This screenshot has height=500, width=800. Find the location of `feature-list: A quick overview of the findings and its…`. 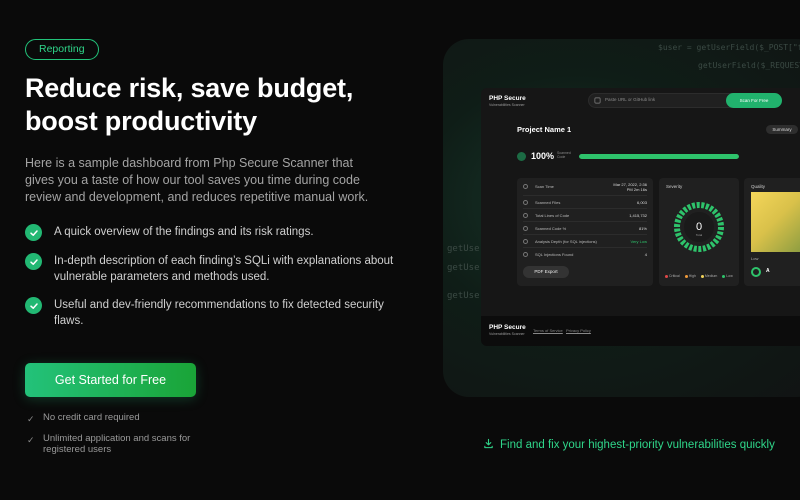

feature-list: A quick overview of the findings and its… is located at coordinates (215, 282).